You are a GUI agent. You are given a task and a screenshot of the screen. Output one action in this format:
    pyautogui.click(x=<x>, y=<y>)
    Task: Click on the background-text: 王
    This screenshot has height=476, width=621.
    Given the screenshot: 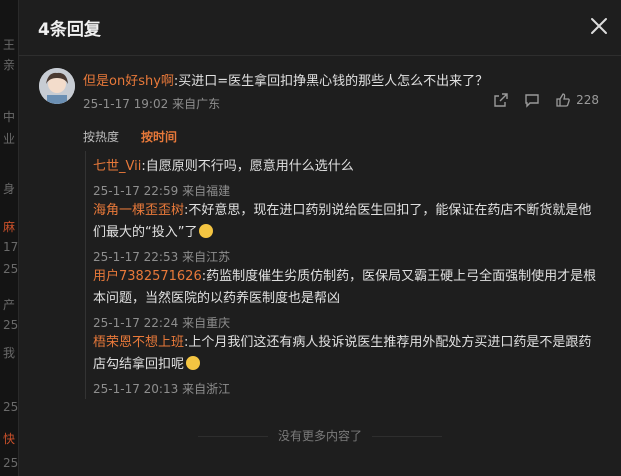 What is the action you would take?
    pyautogui.click(x=9, y=45)
    